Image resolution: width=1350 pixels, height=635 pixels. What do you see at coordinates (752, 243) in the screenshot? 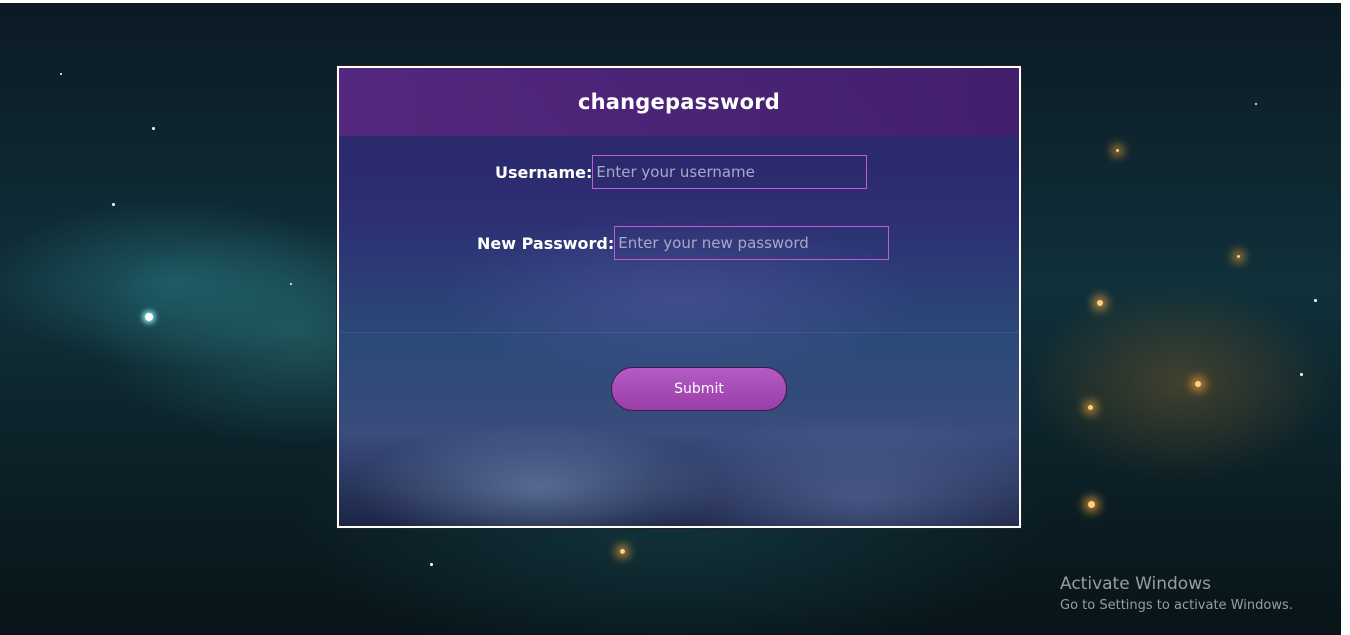
I see `new-password-input` at bounding box center [752, 243].